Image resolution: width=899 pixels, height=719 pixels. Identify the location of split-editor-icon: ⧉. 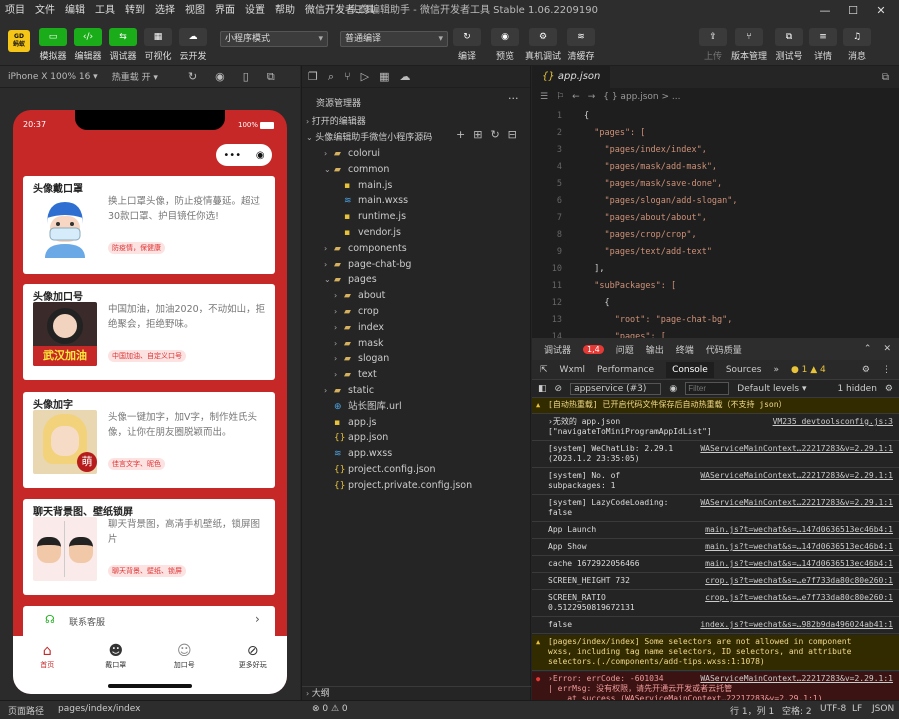
(885, 77).